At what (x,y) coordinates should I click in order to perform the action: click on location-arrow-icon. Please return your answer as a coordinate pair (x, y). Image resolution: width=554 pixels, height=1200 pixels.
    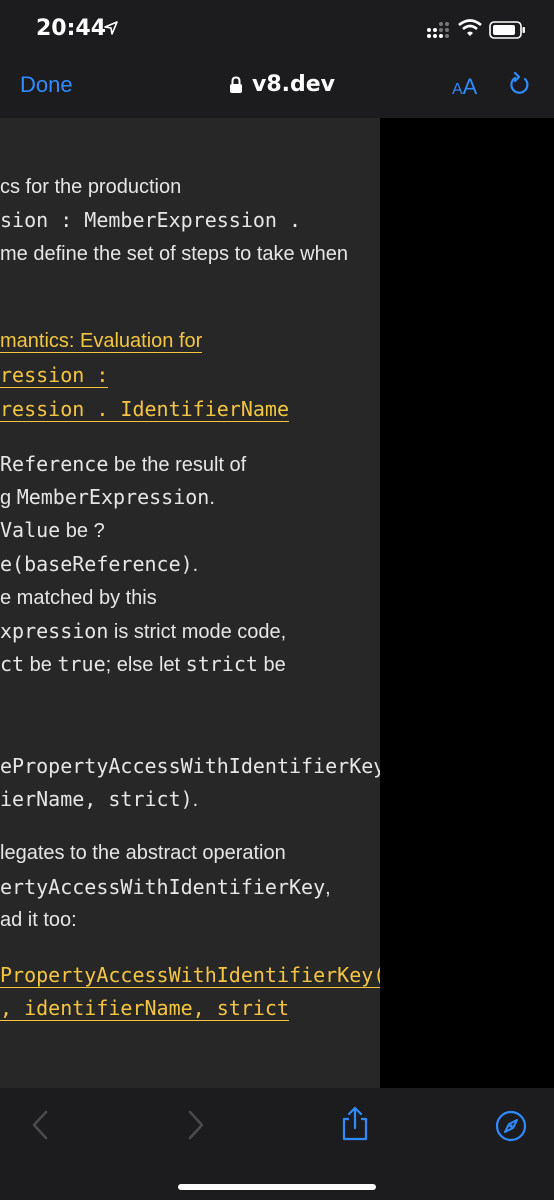
    Looking at the image, I should click on (111, 28).